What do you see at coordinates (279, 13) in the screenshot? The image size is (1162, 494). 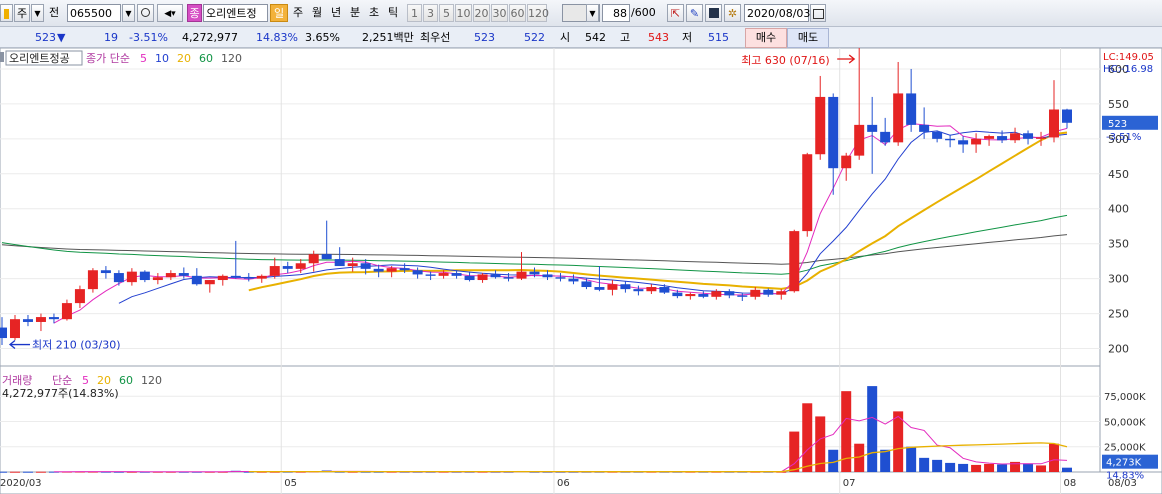 I see `period-tab-0: 일` at bounding box center [279, 13].